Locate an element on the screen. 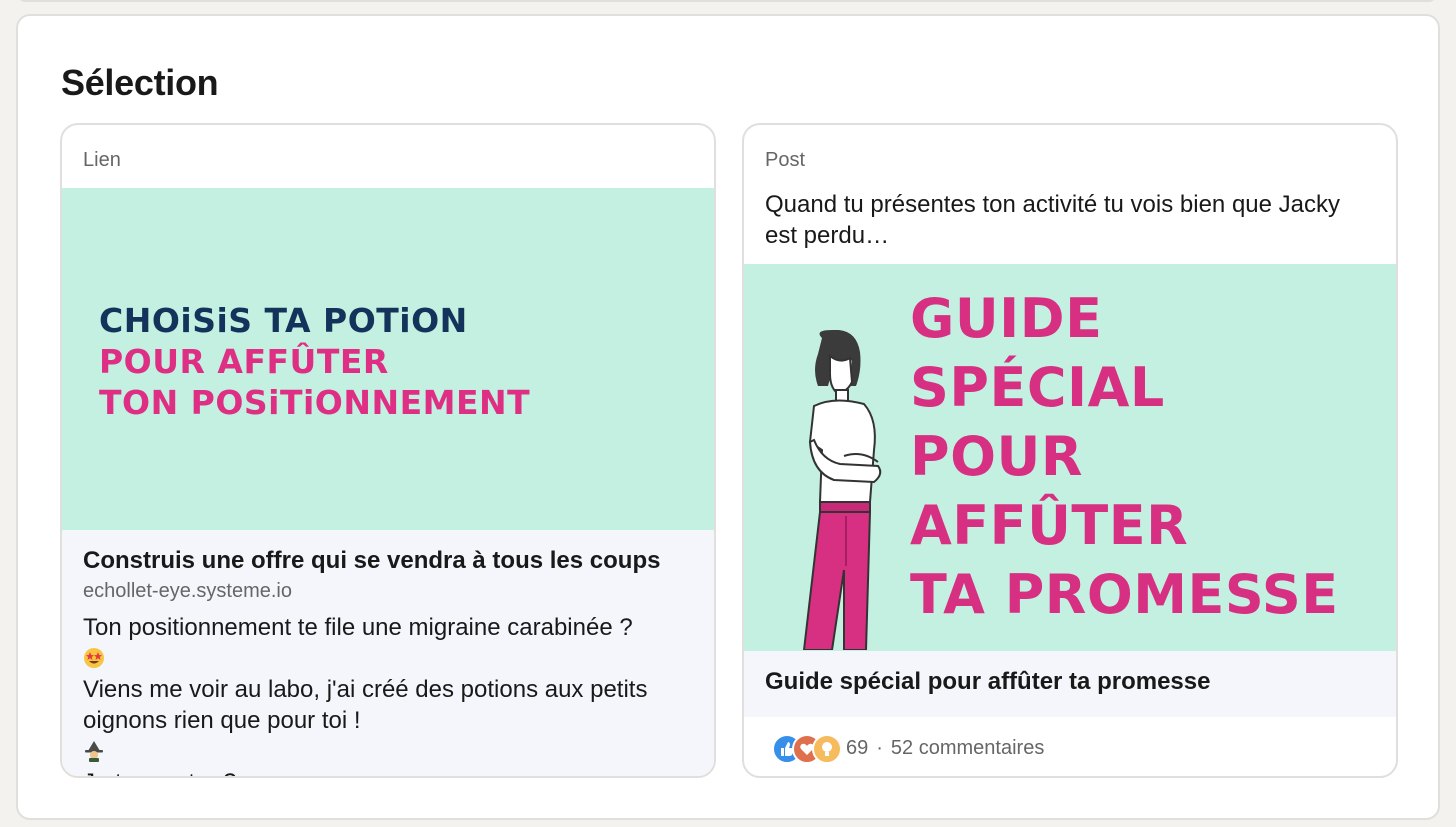  image-headline-line: POUR is located at coordinates (996, 456).